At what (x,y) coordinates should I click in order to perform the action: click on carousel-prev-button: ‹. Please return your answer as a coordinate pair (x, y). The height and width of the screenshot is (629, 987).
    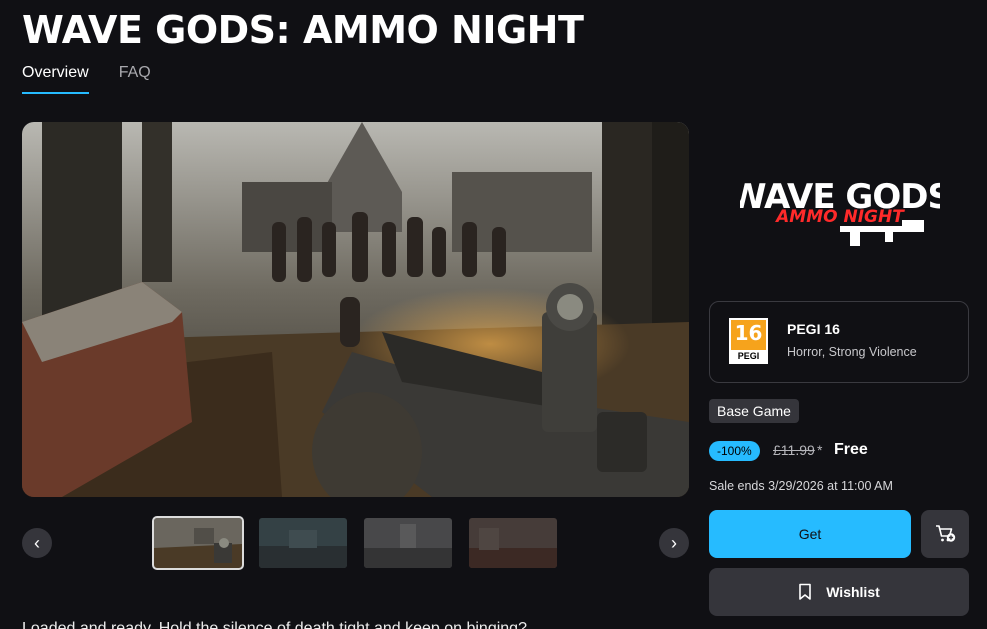
    Looking at the image, I should click on (37, 543).